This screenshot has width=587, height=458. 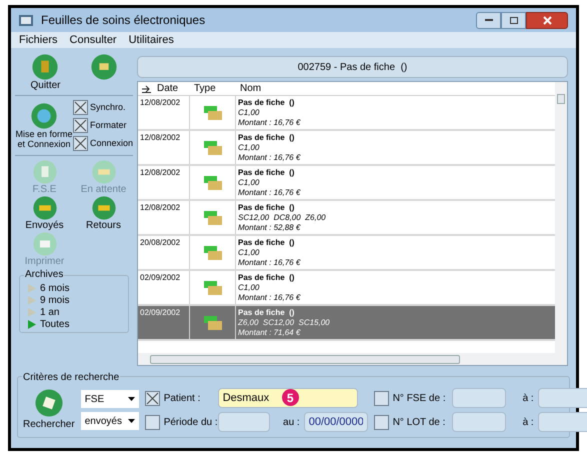 What do you see at coordinates (108, 107) in the screenshot?
I see `checkbox-label: Synchro.` at bounding box center [108, 107].